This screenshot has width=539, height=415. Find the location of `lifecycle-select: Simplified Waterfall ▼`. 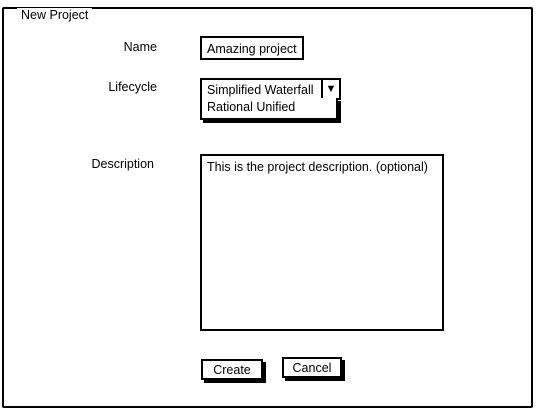

lifecycle-select: Simplified Waterfall ▼ is located at coordinates (270, 89).